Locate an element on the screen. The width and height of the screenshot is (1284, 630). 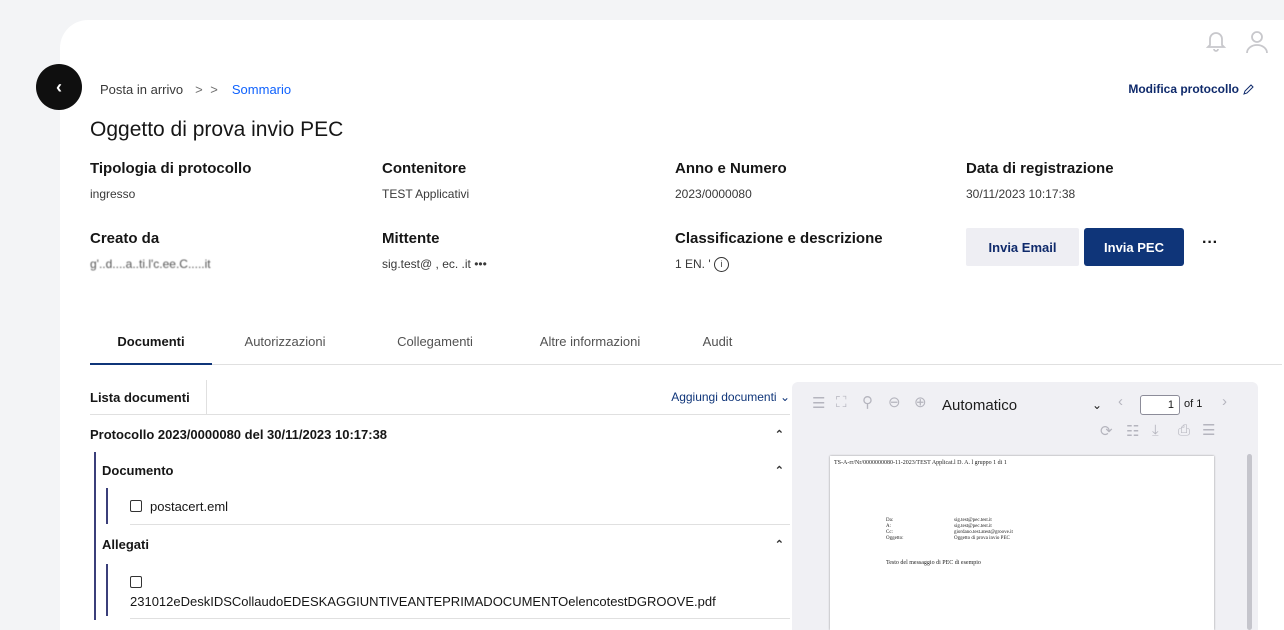
download-icon: ⤓ is located at coordinates (1155, 430).